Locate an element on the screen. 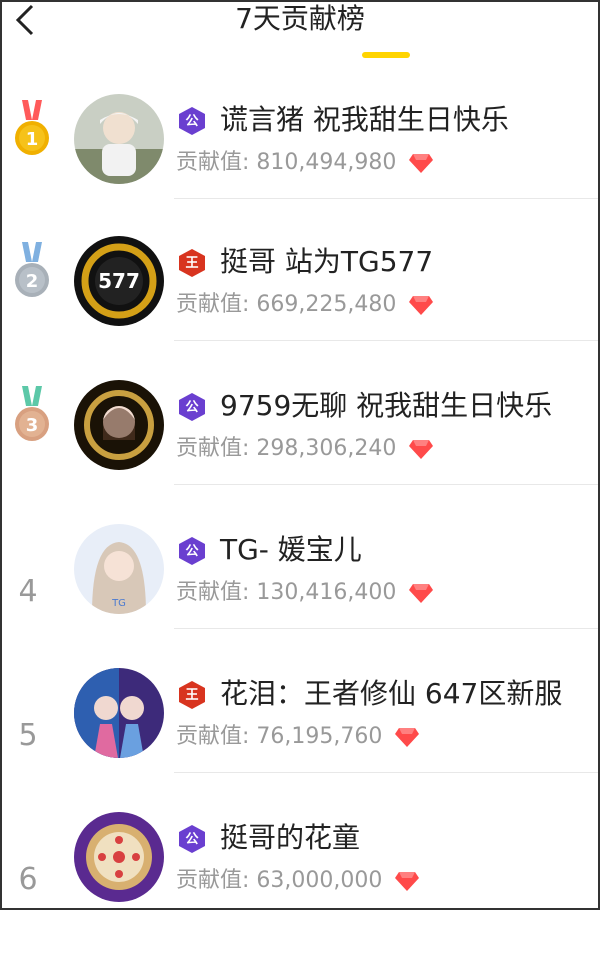 This screenshot has width=600, height=956. rank-badge: 4 is located at coordinates (28, 597).